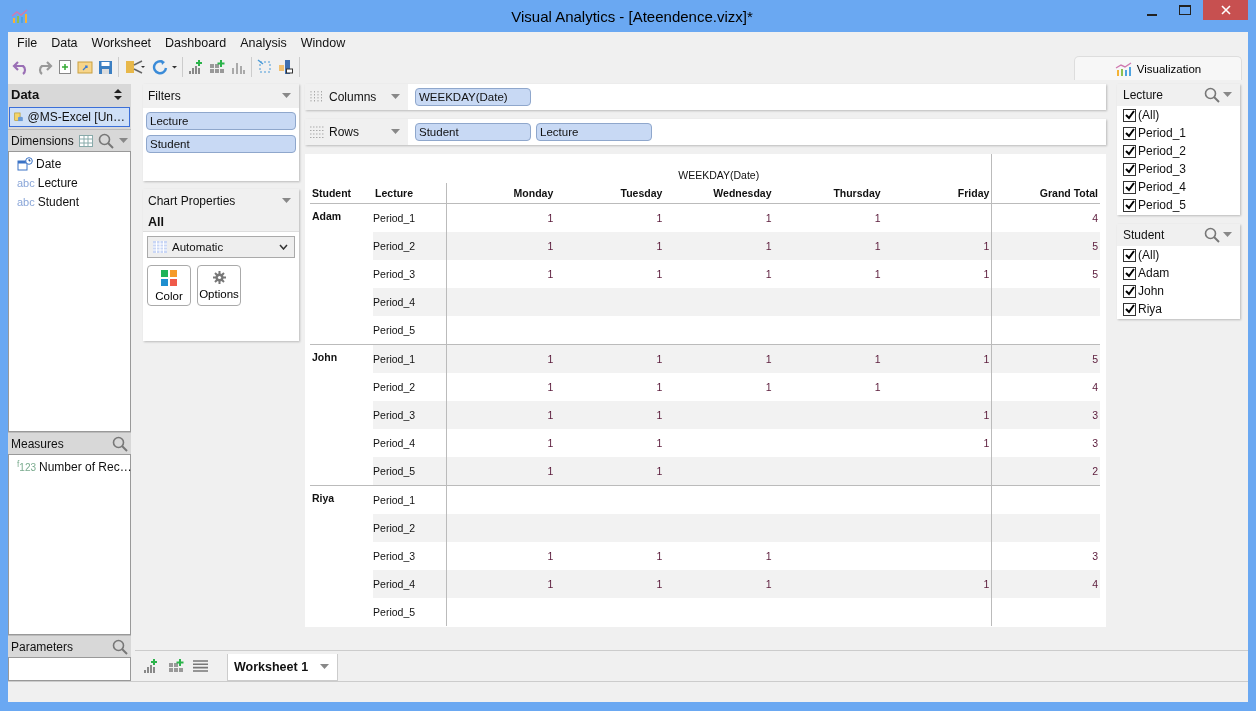  Describe the element at coordinates (164, 67) in the screenshot. I see `refresh-icon` at that location.